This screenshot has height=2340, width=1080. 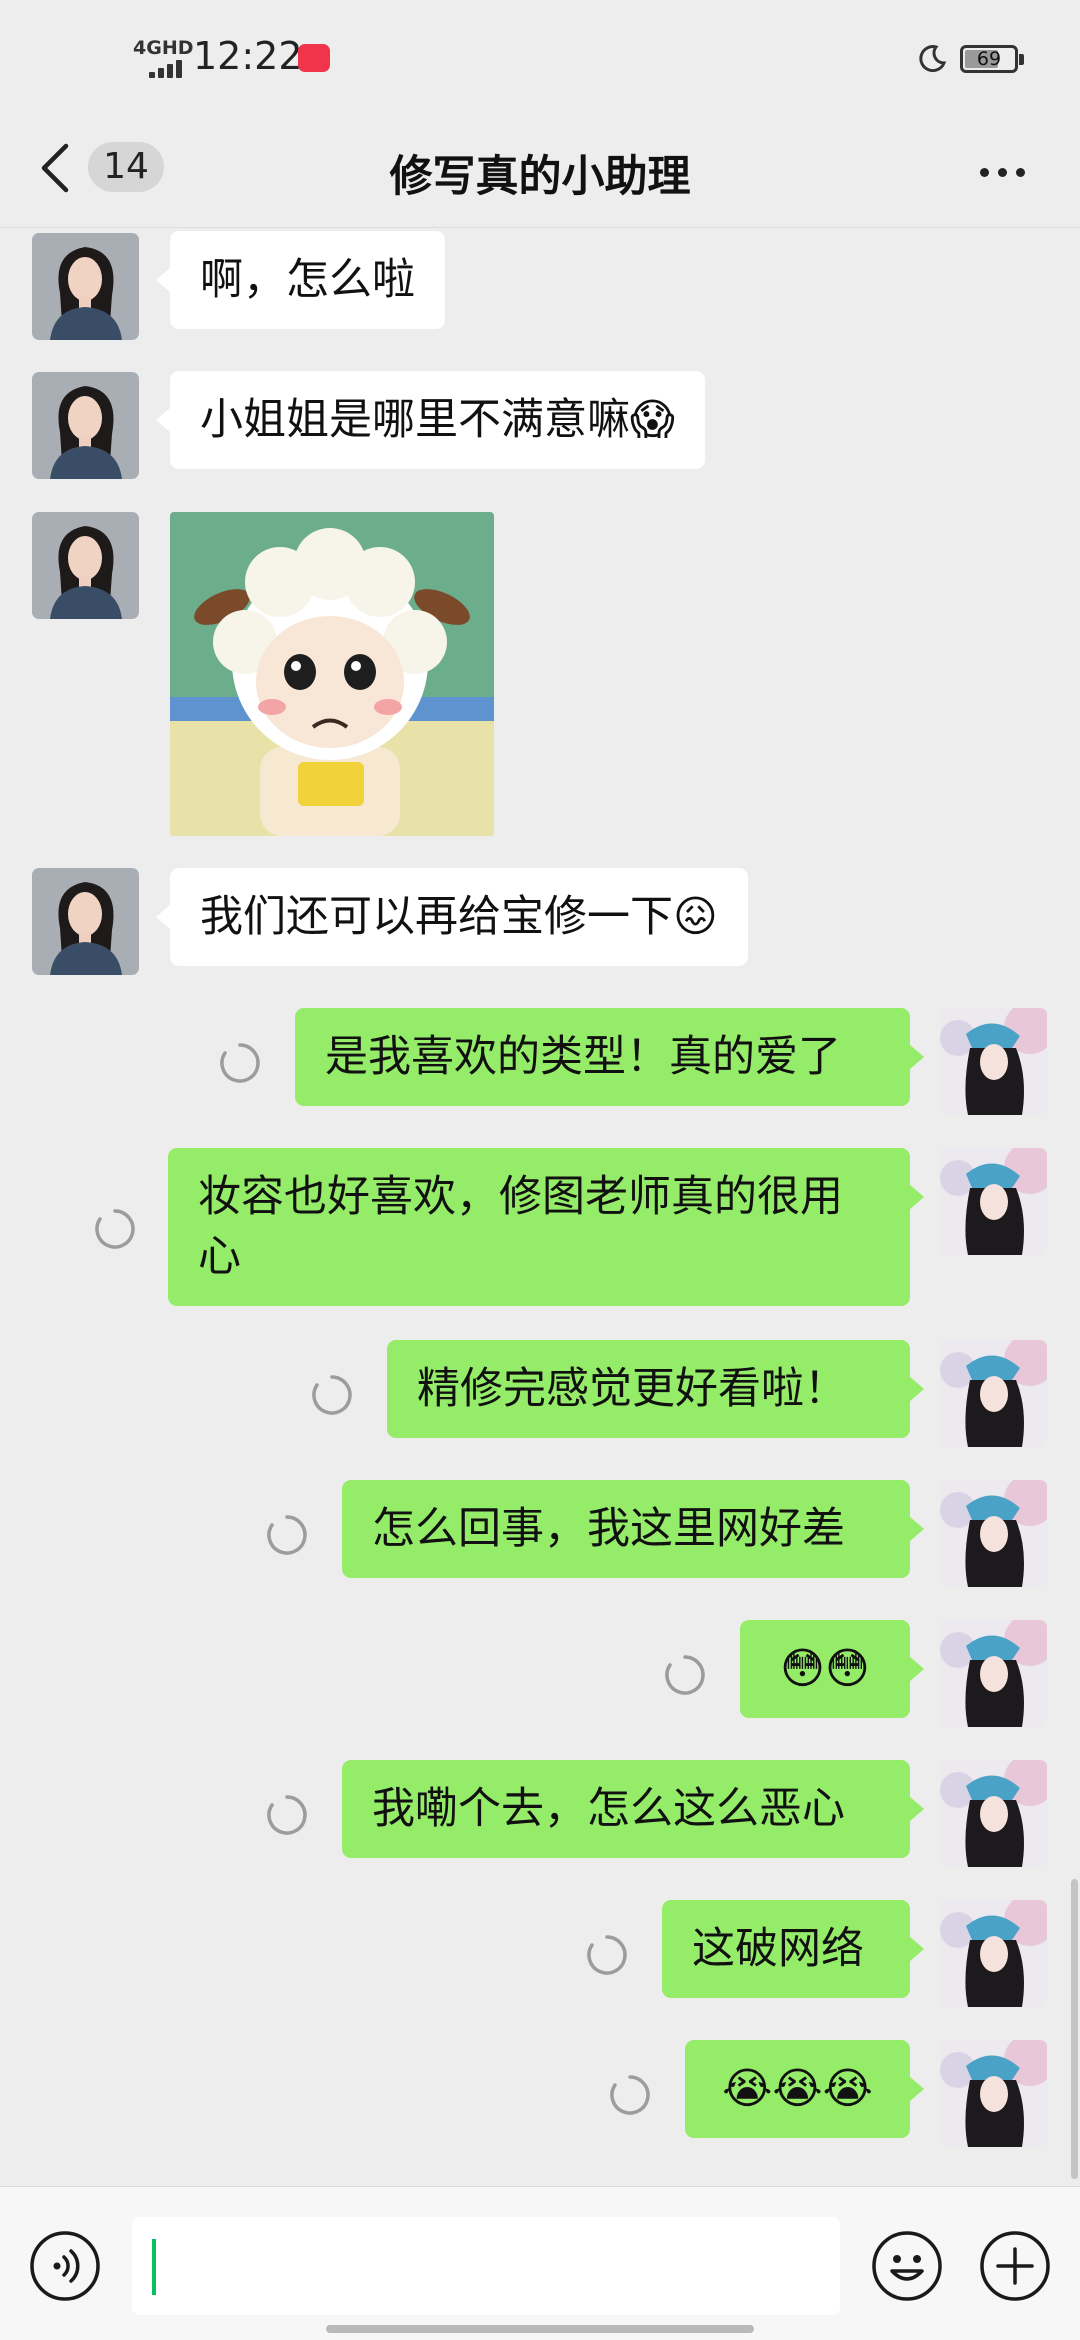 I want to click on message-bubble-incoming: 啊，怎么啦, so click(x=300, y=280).